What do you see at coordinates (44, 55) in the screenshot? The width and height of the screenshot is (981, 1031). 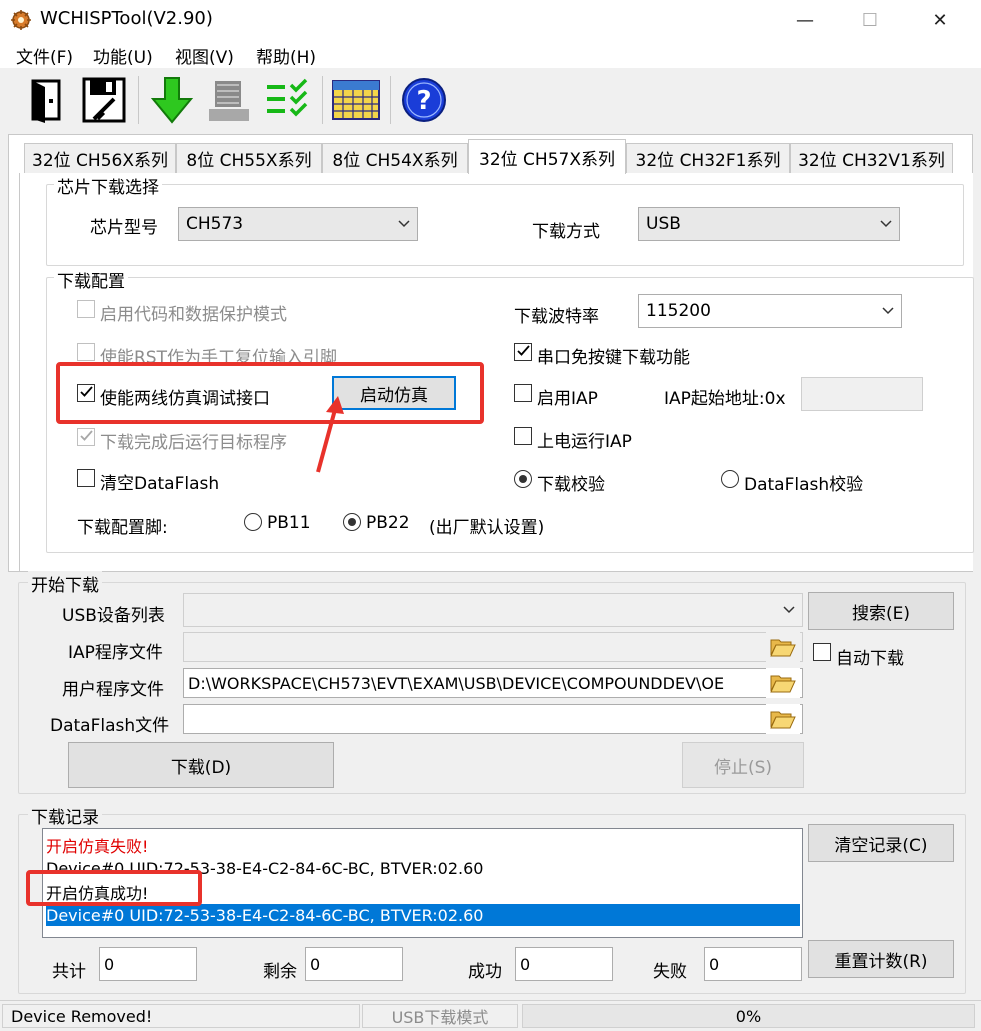 I see `menu-file: 文件(F)` at bounding box center [44, 55].